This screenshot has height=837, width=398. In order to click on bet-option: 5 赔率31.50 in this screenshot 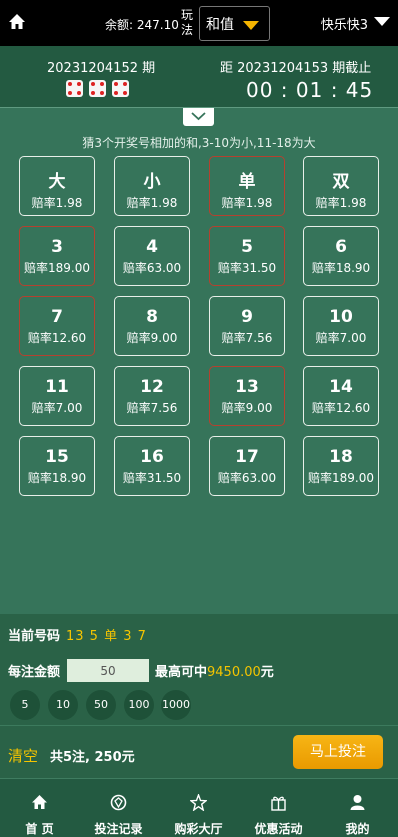, I will do `click(247, 256)`.